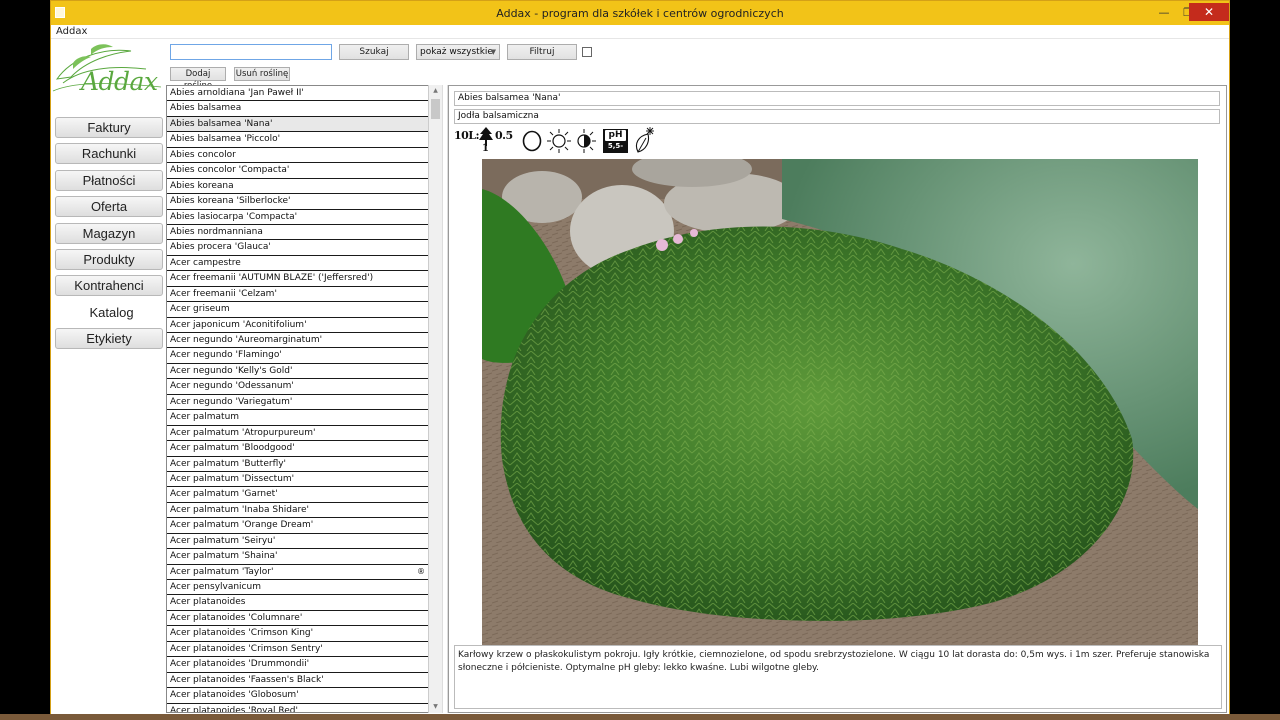 The width and height of the screenshot is (1280, 720). I want to click on plant-list-item: Abies koreana, so click(297, 187).